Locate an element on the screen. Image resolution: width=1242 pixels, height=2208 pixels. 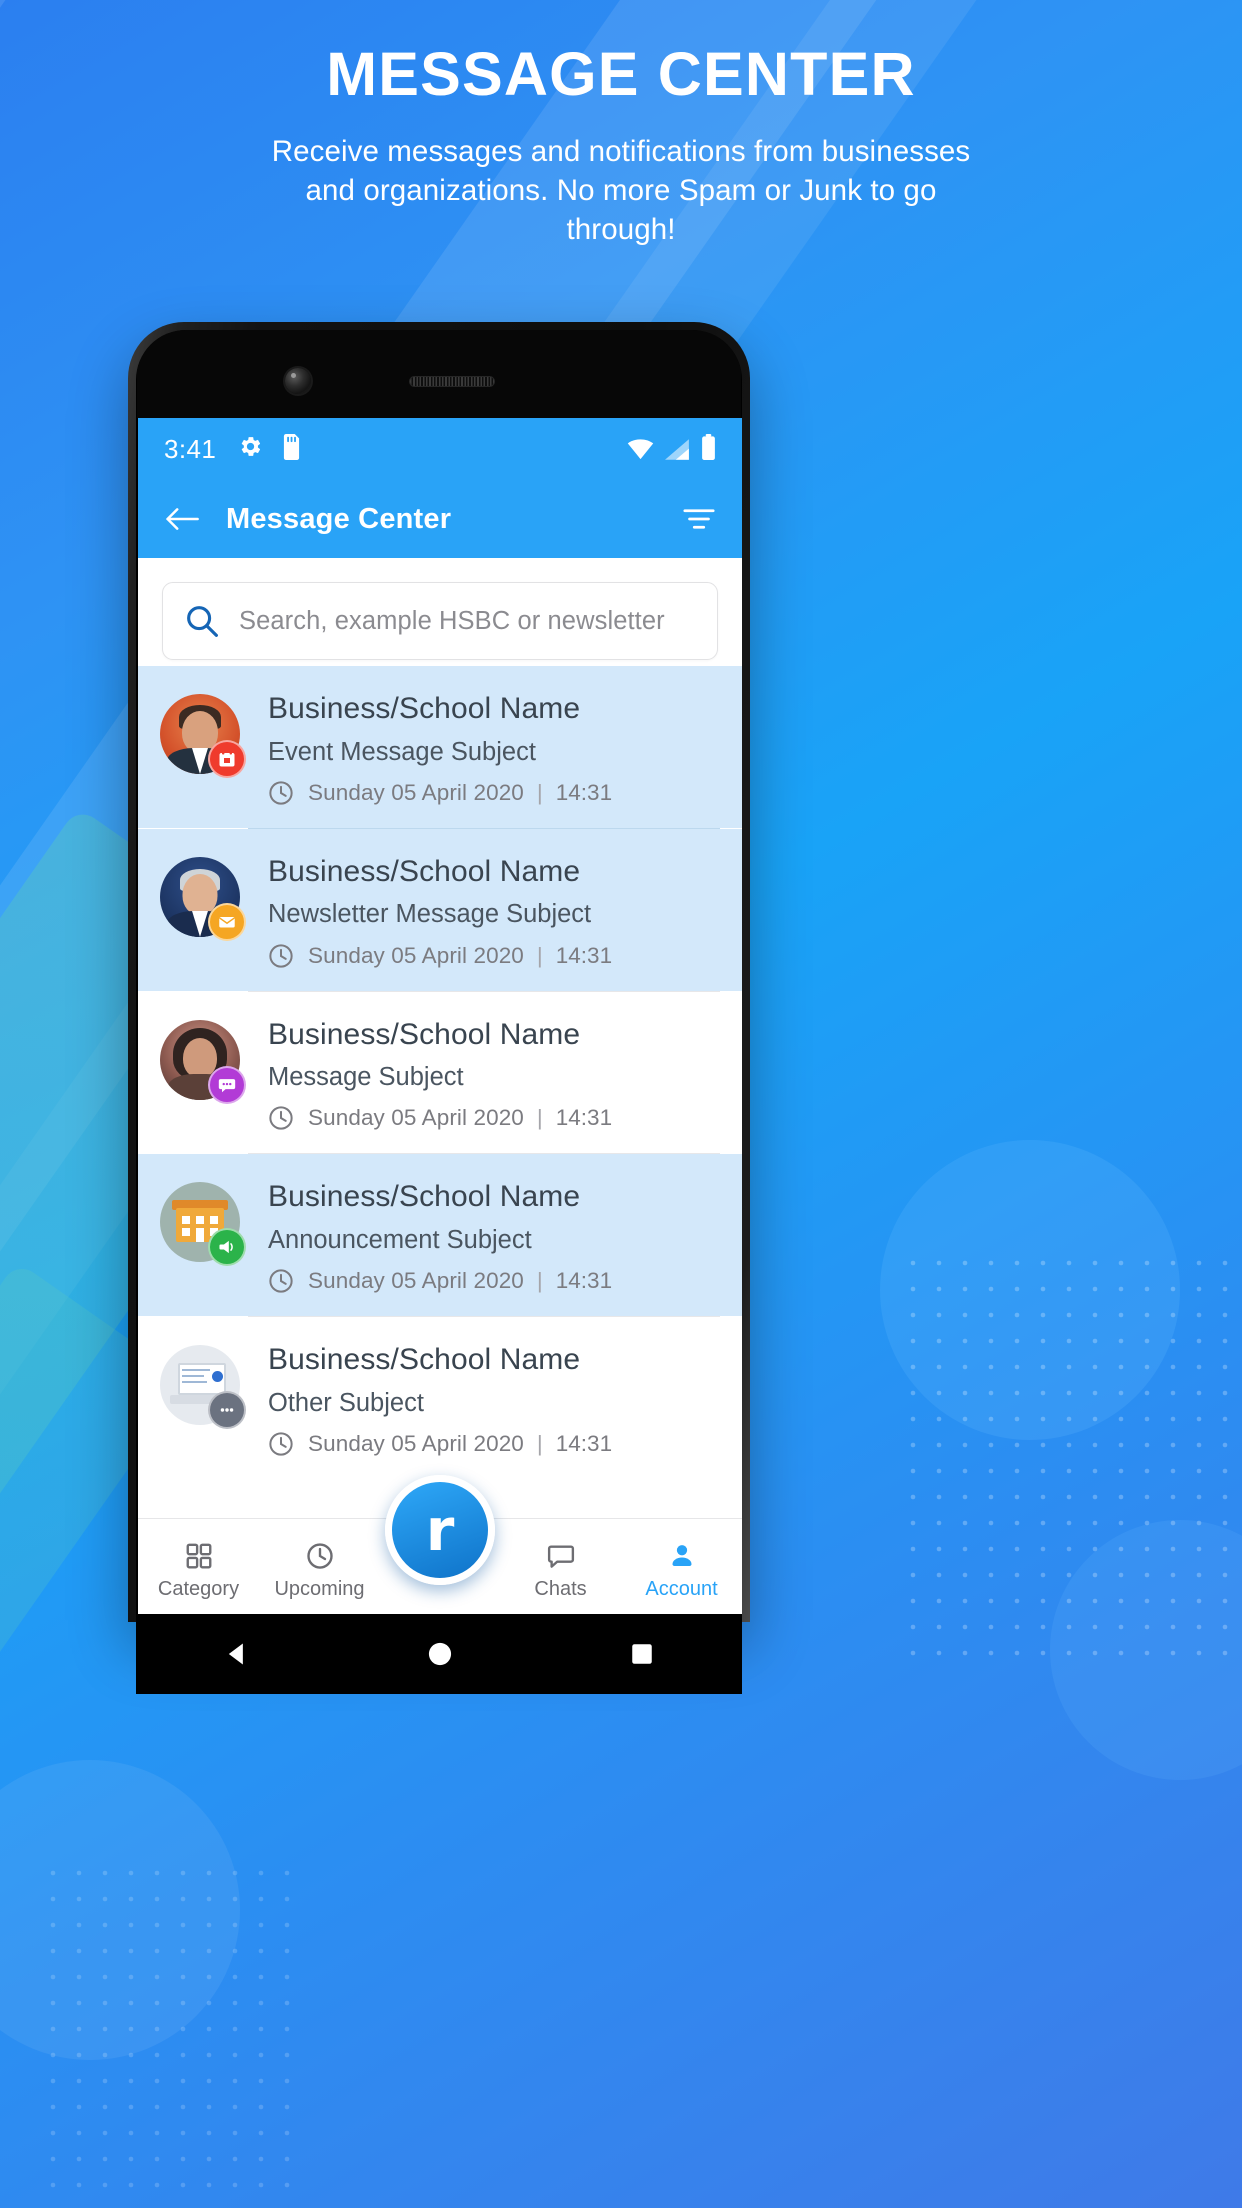
home-circle-icon is located at coordinates (440, 1654).